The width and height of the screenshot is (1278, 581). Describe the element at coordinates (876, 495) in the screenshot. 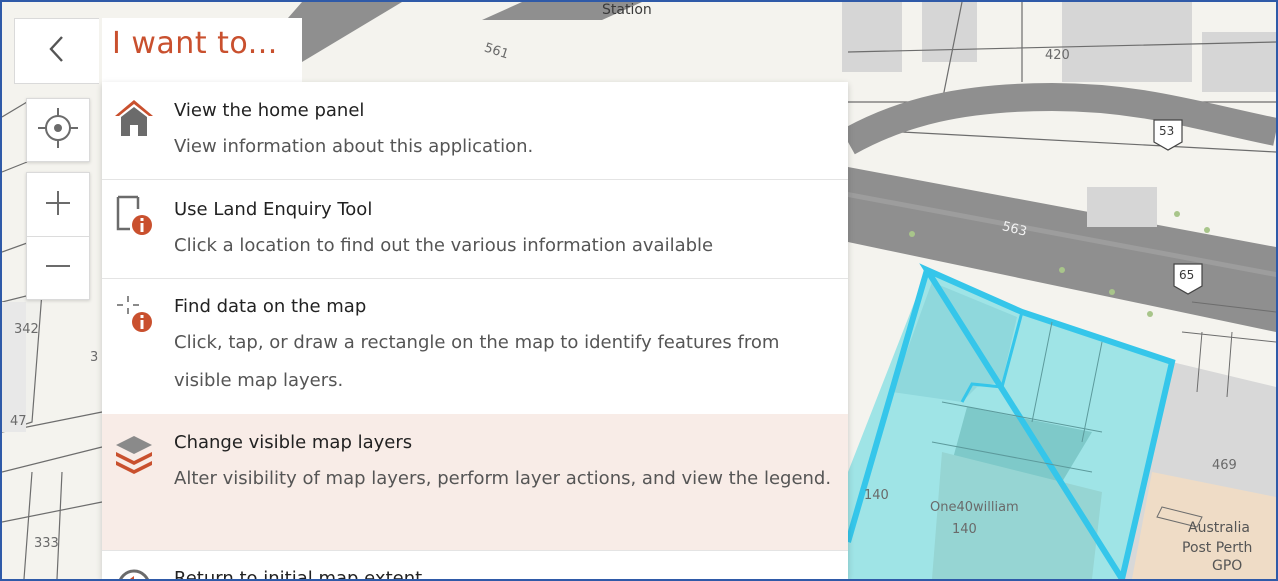

I see `map-label-140-left: 140` at that location.